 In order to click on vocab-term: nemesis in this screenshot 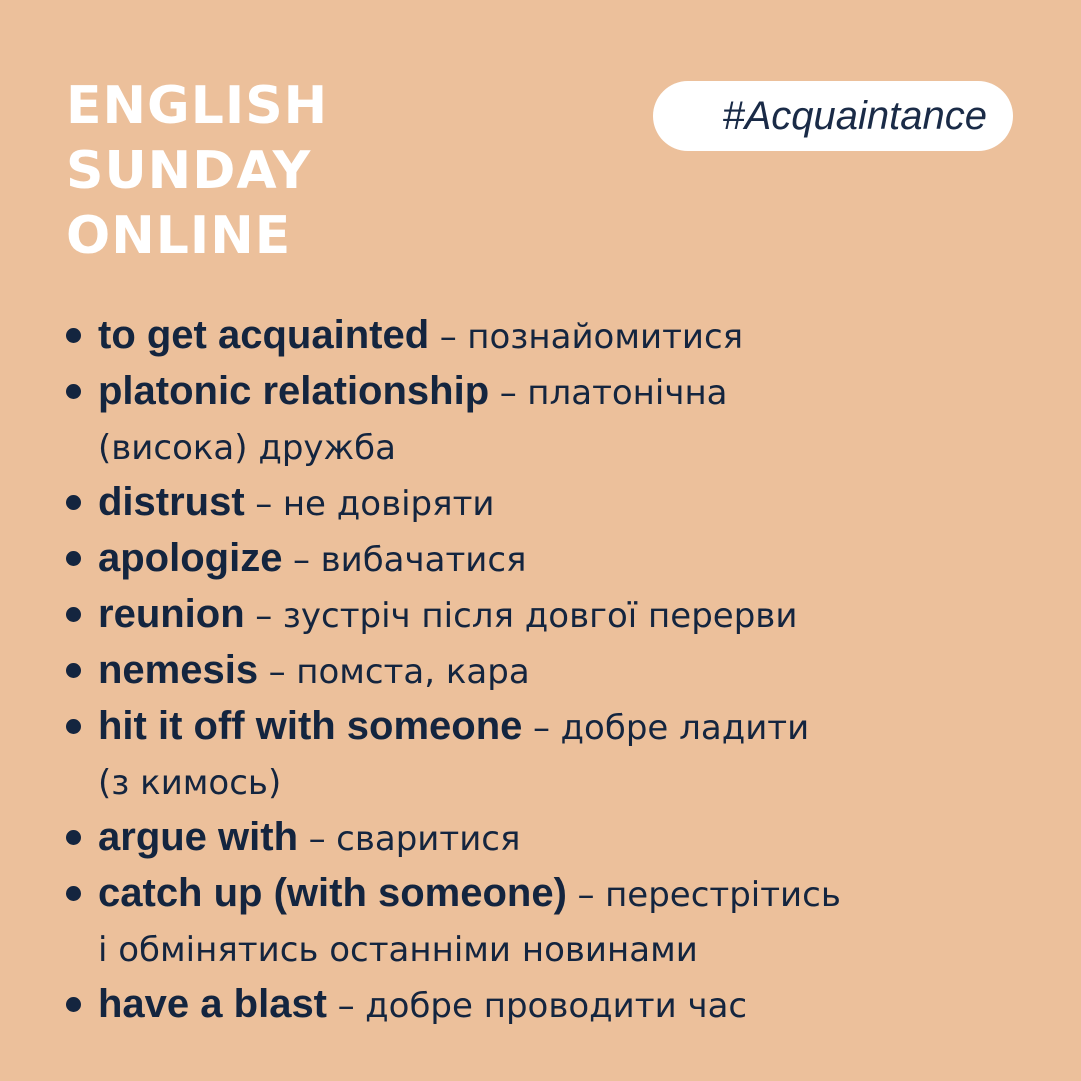, I will do `click(178, 670)`.